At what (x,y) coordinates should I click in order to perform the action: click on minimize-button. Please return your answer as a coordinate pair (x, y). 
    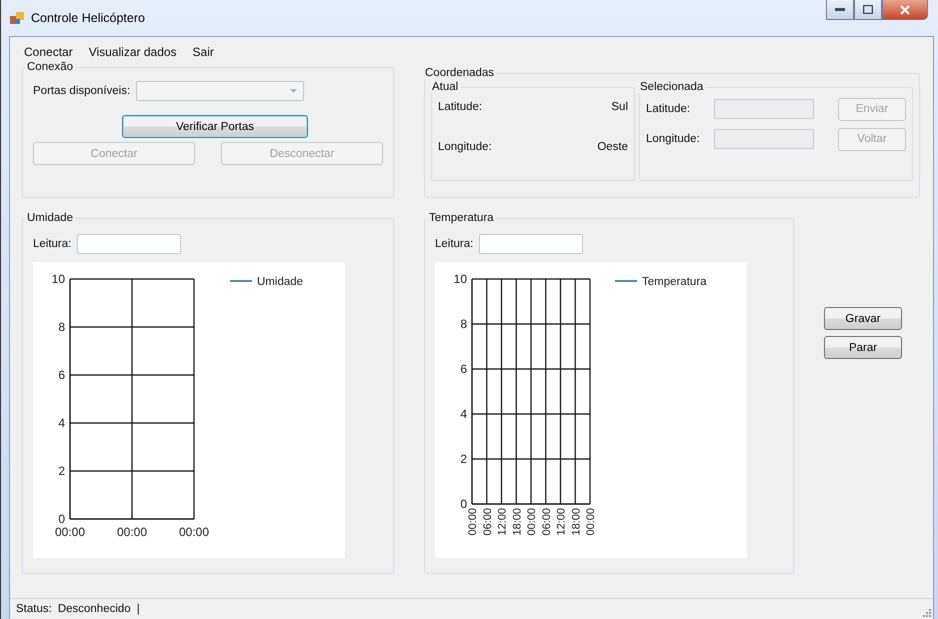
    Looking at the image, I should click on (840, 10).